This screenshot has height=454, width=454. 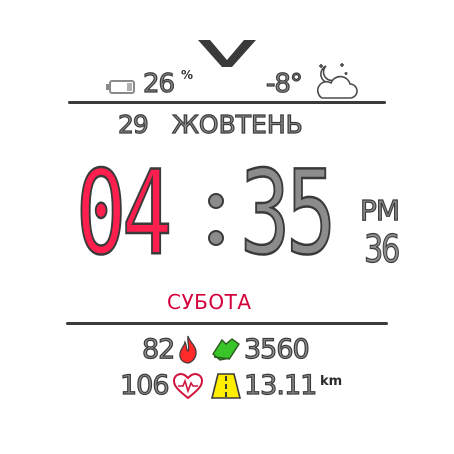 What do you see at coordinates (124, 213) in the screenshot?
I see `time-hours: 04` at bounding box center [124, 213].